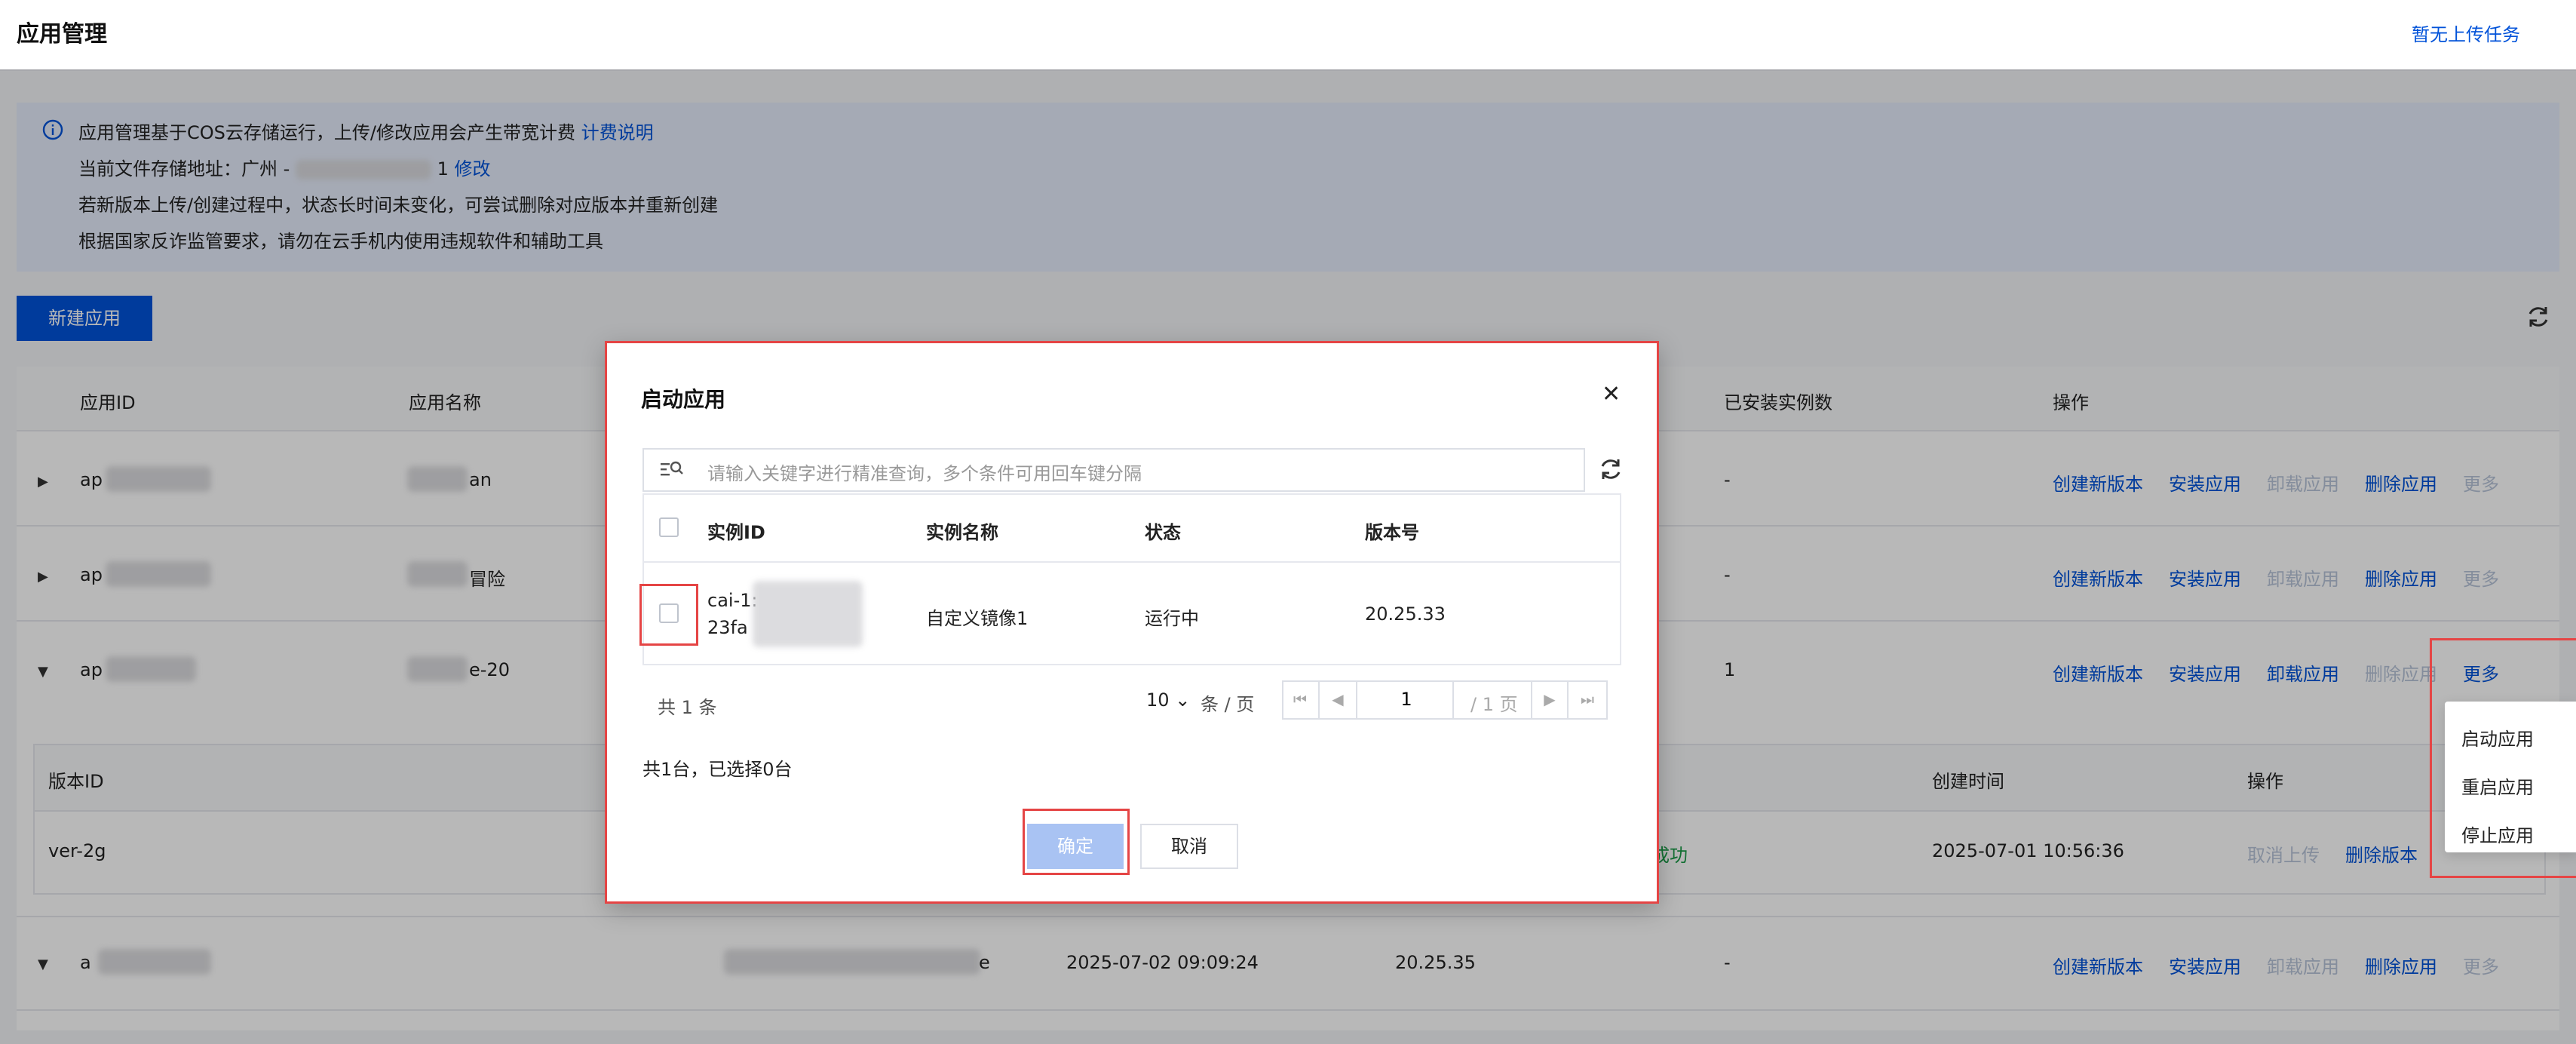 The width and height of the screenshot is (2576, 1044). What do you see at coordinates (1392, 532) in the screenshot?
I see `col-version: 版本号` at bounding box center [1392, 532].